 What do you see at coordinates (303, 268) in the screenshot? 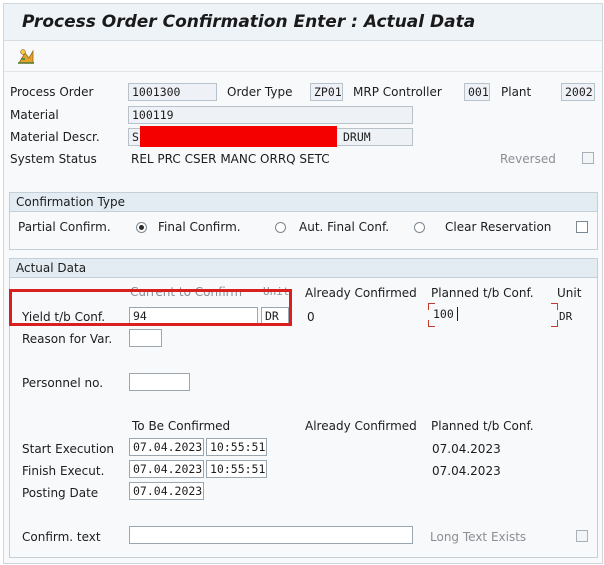
I see `actual-data-title: Actual Data` at bounding box center [303, 268].